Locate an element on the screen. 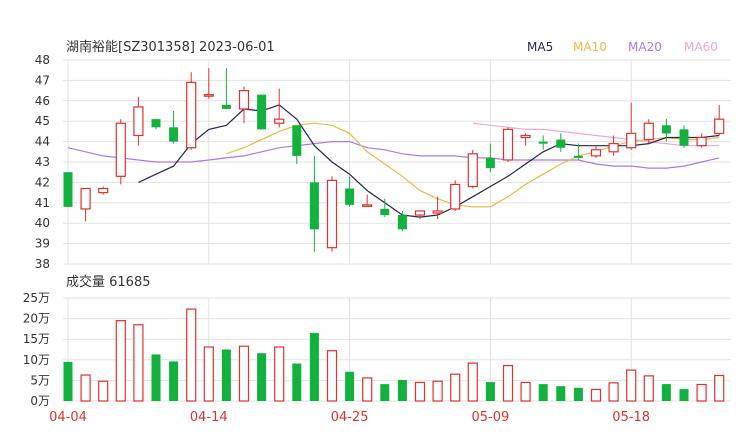 The width and height of the screenshot is (740, 440). volume-tick-label: 15万 is located at coordinates (36, 339).